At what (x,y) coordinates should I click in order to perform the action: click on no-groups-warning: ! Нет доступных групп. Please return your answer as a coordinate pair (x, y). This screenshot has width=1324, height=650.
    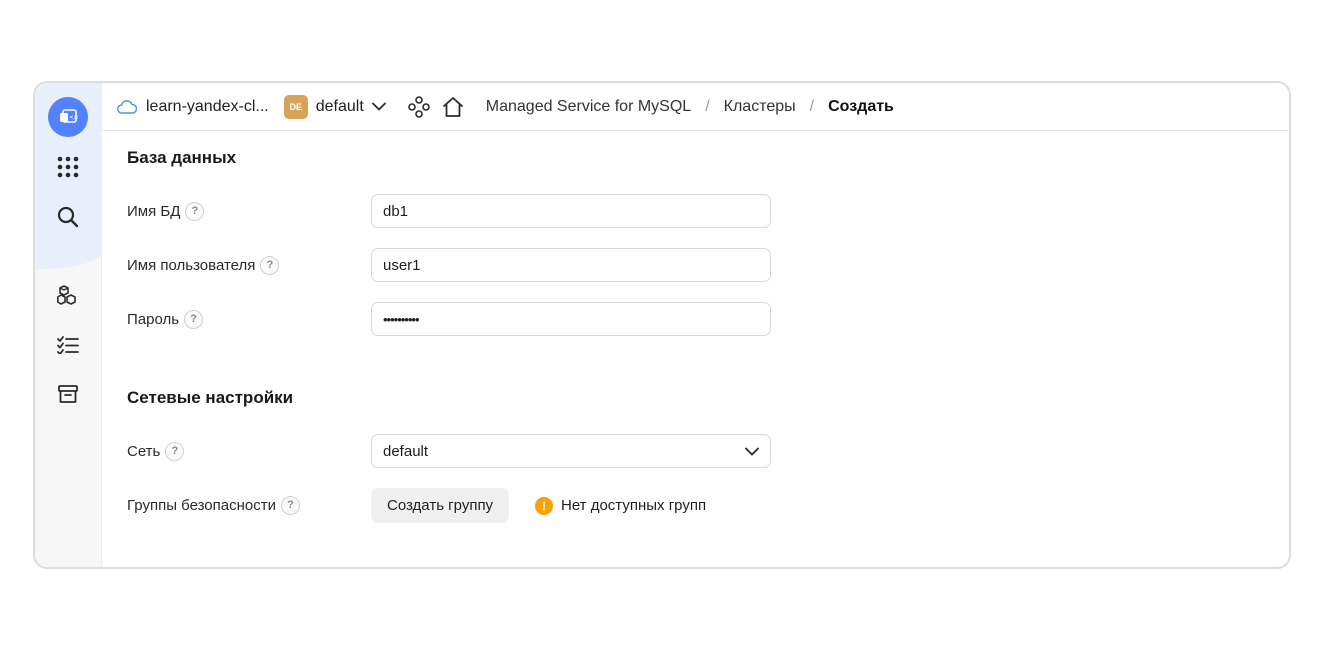
    Looking at the image, I should click on (620, 505).